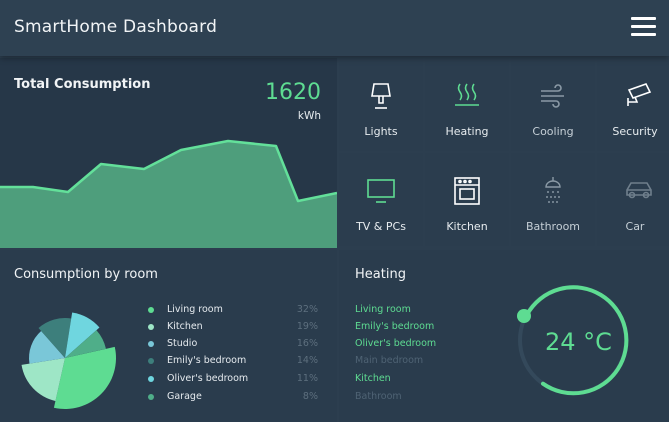 This screenshot has width=669, height=422. I want to click on room-name: Kitchen, so click(185, 326).